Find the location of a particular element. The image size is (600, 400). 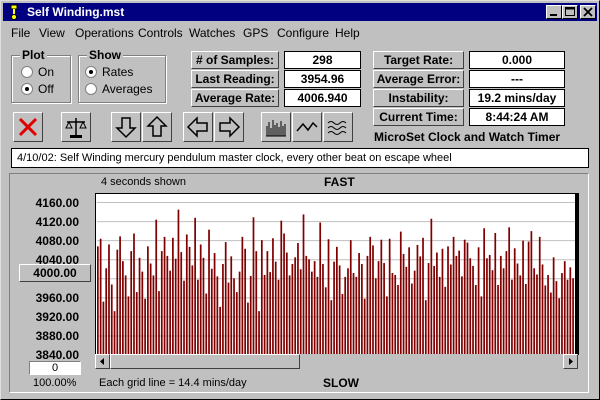

wave-view-button is located at coordinates (338, 127).